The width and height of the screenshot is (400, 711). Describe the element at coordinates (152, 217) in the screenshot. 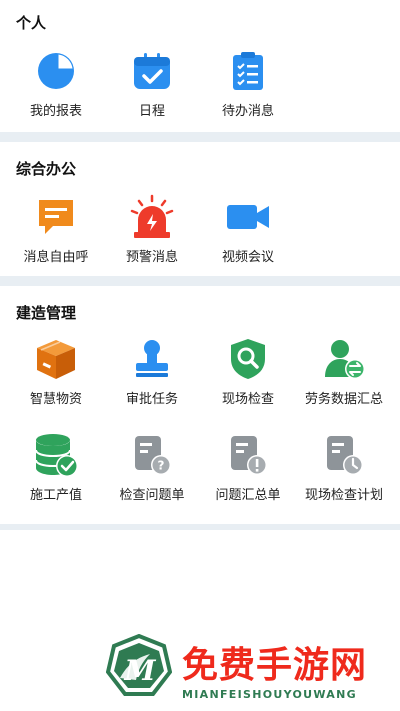

I see `alarm-siren-icon` at that location.